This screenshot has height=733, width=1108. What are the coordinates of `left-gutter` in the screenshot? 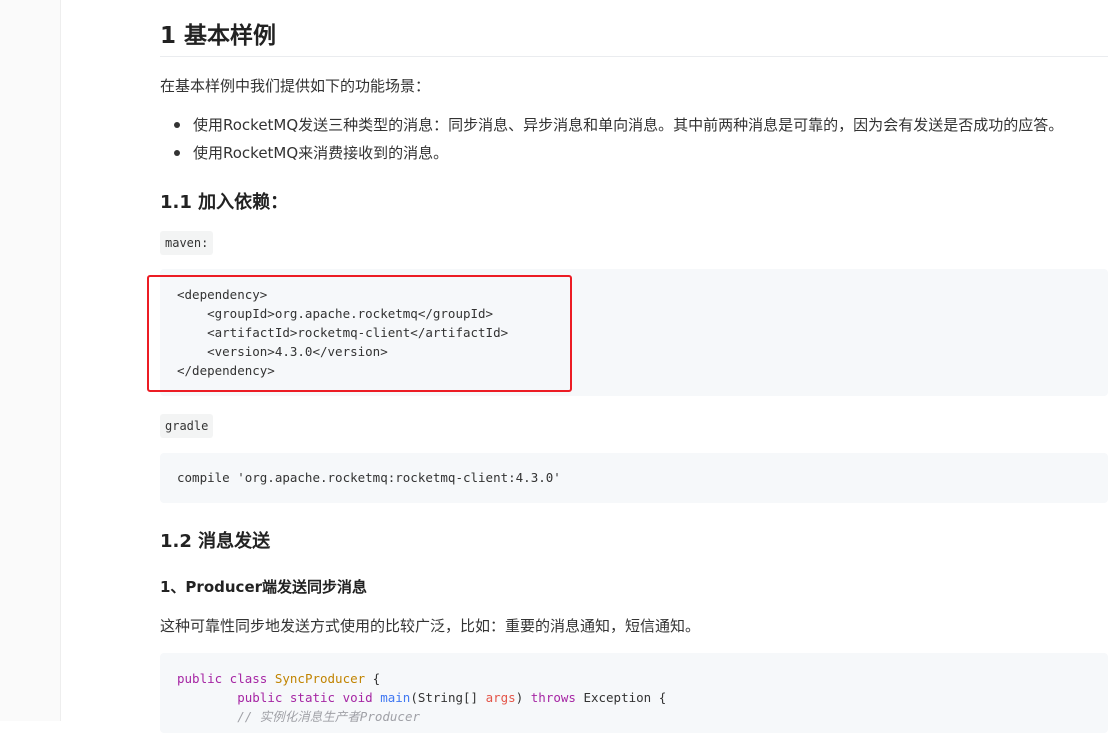 It's located at (30, 360).